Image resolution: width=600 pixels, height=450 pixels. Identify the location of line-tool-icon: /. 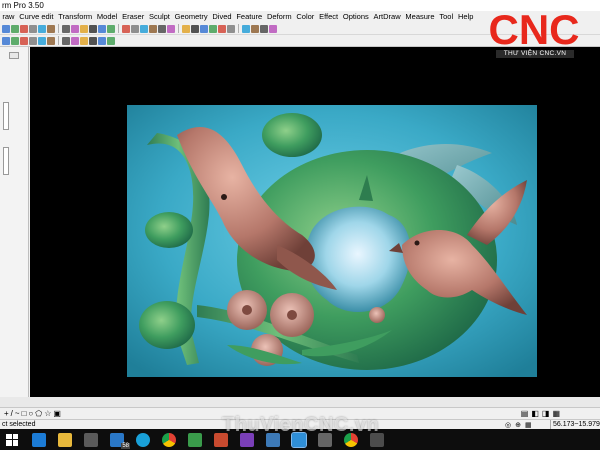
(12, 413).